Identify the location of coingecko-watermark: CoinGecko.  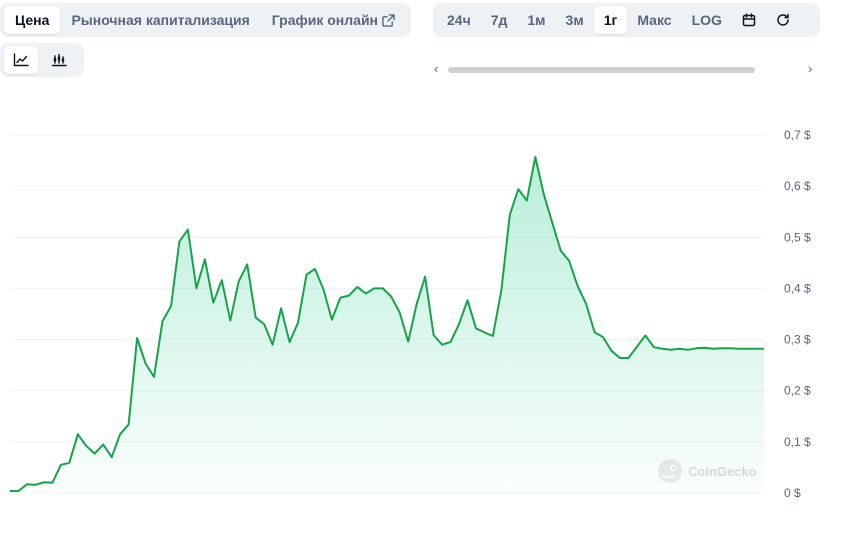
(707, 471).